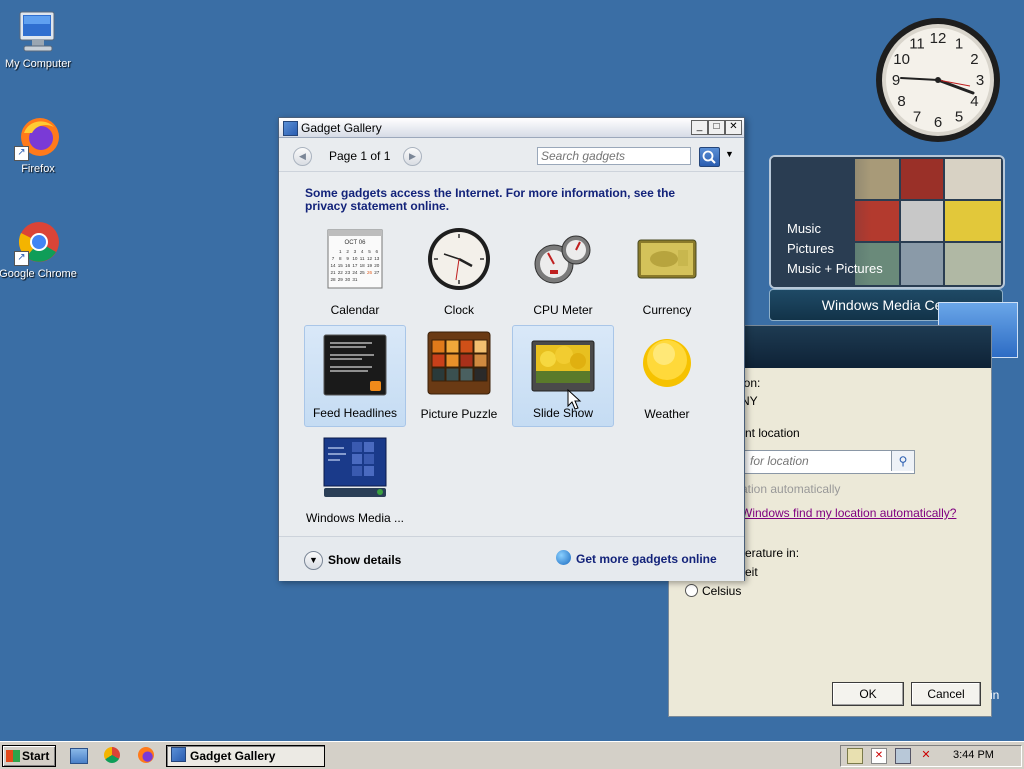  What do you see at coordinates (313, 560) in the screenshot?
I see `chevron-down-icon: ▼` at bounding box center [313, 560].